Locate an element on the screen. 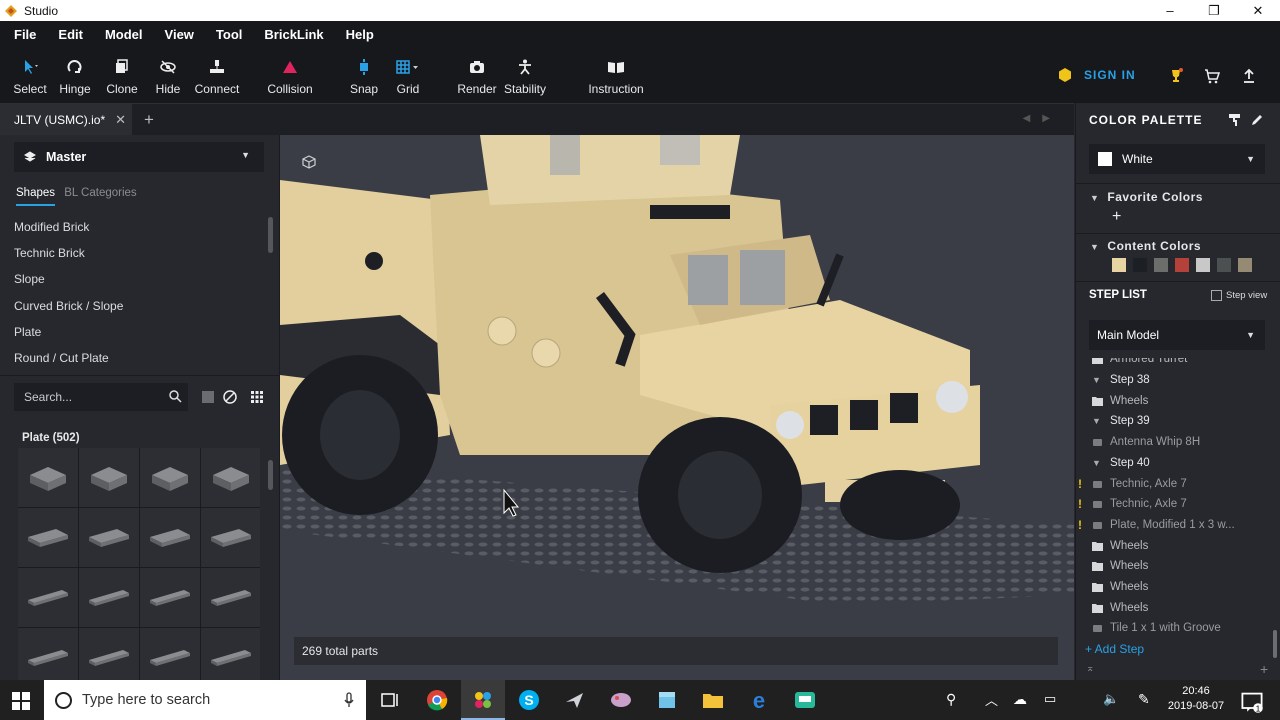 The width and height of the screenshot is (1280, 720). volume-icon: 🔈 is located at coordinates (1111, 705).